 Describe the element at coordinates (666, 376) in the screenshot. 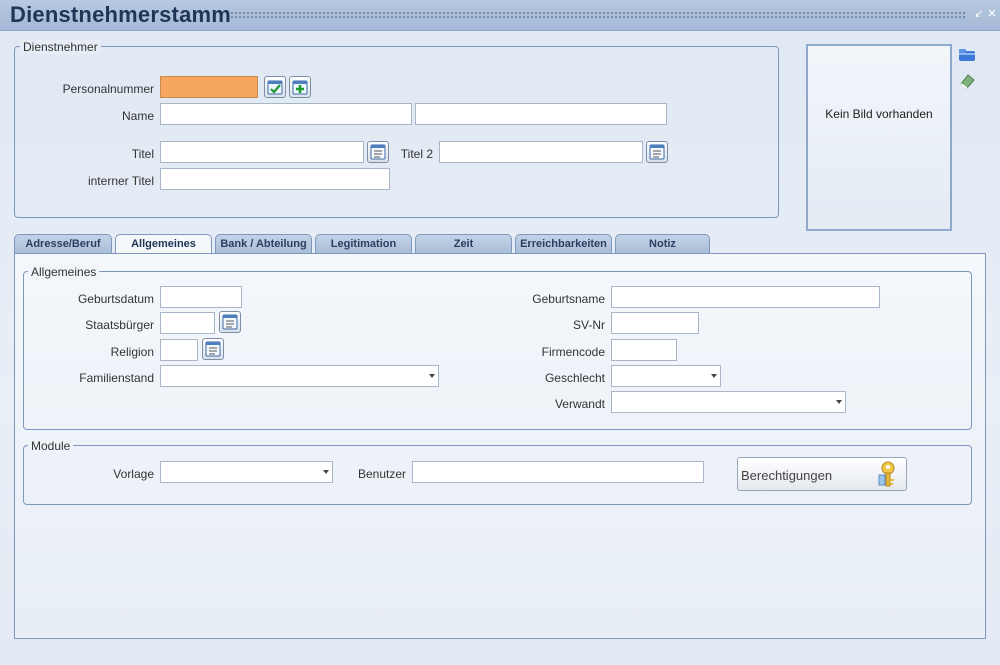

I see `geschlecht-select` at that location.